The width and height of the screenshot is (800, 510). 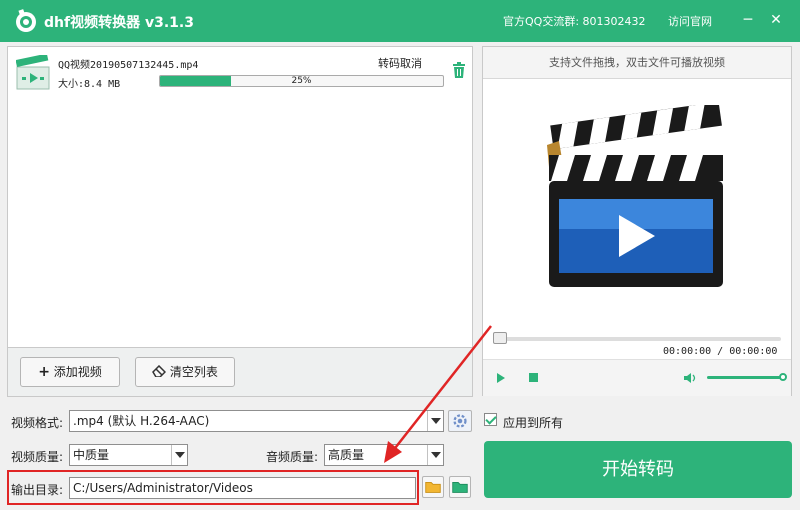 I want to click on add-video-button: + 添加视频, so click(x=70, y=372).